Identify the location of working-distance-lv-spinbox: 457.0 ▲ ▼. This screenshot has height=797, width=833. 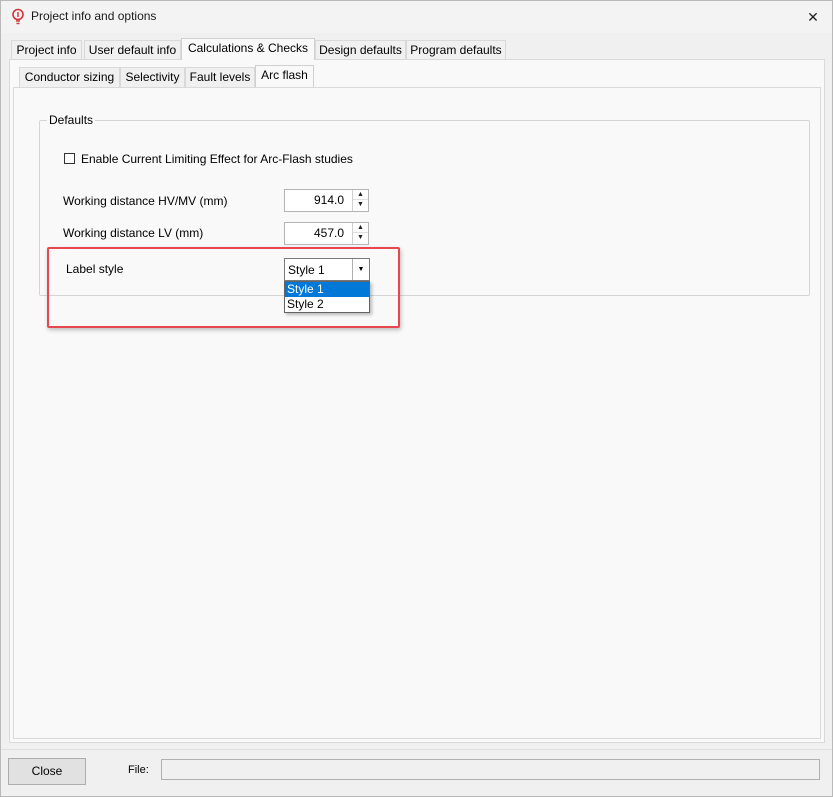
(326, 233).